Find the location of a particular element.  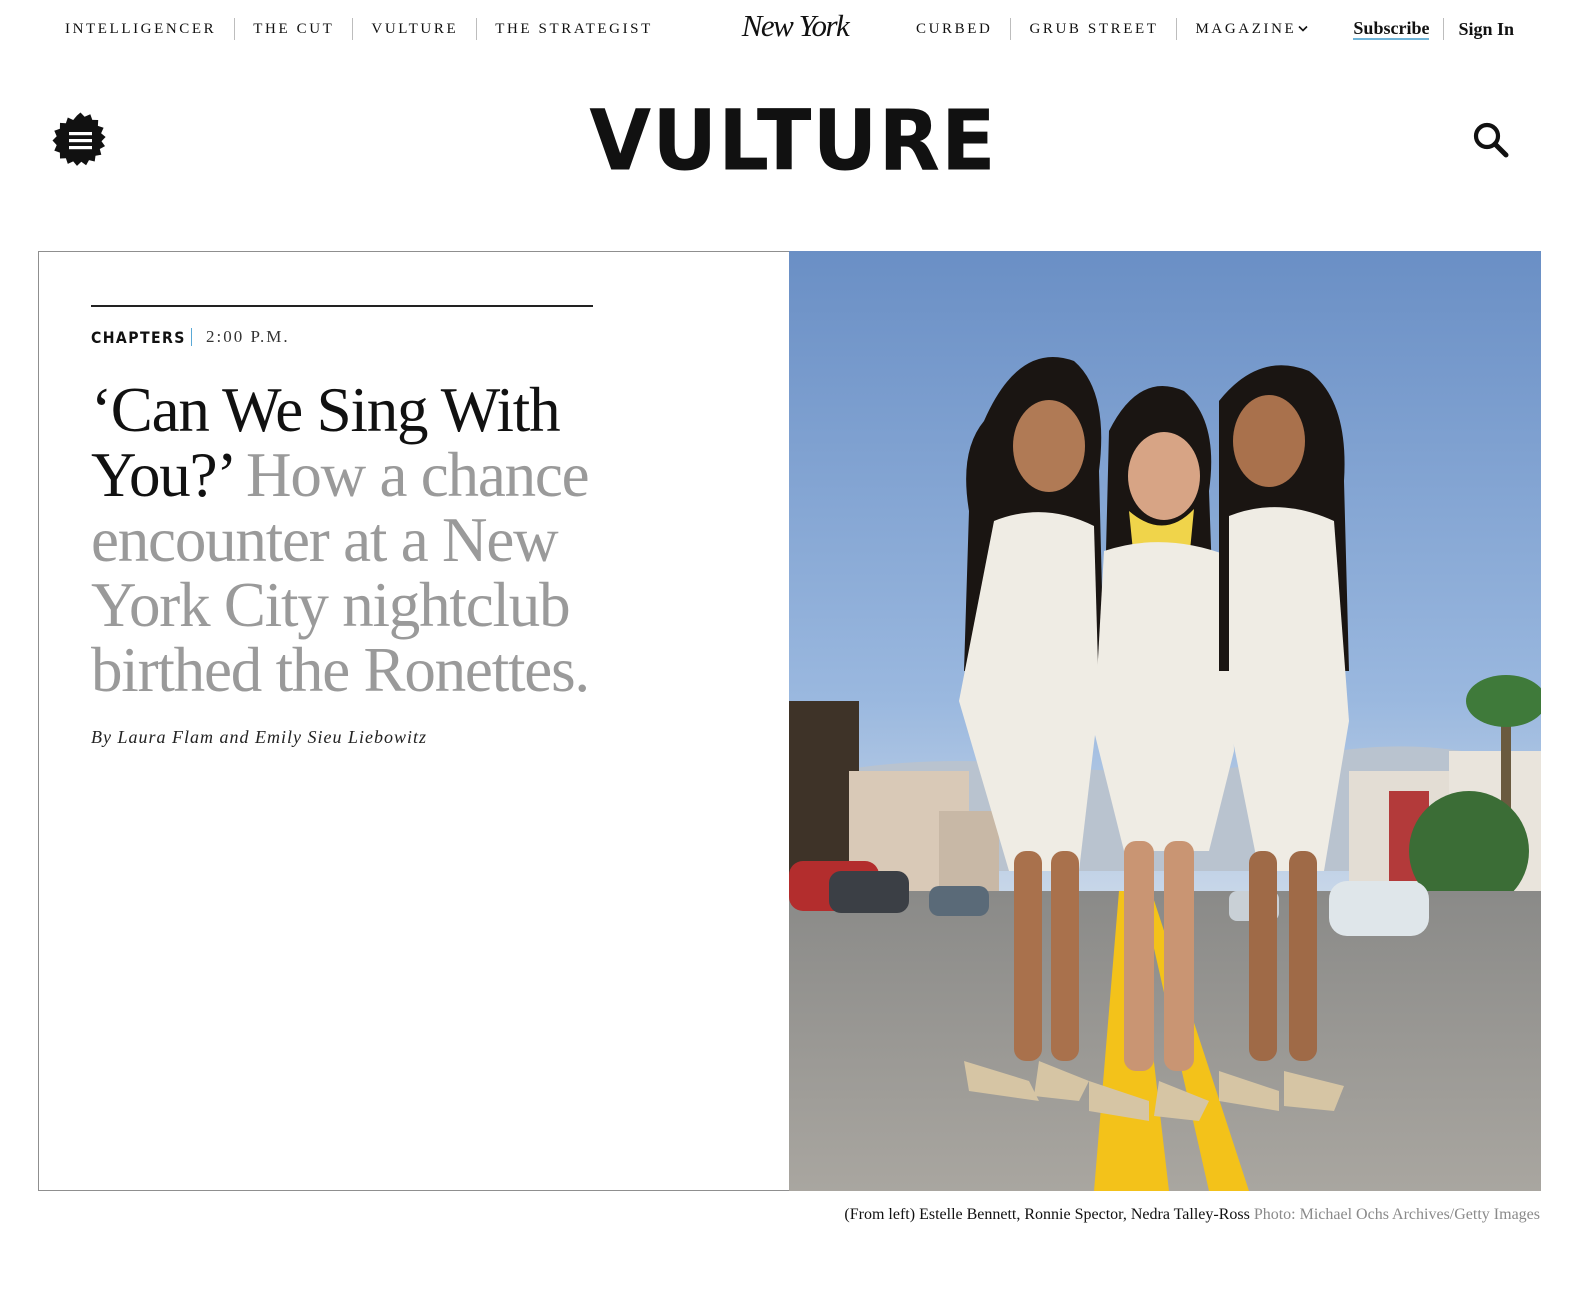

new-york-logo-text: New York is located at coordinates (795, 25).